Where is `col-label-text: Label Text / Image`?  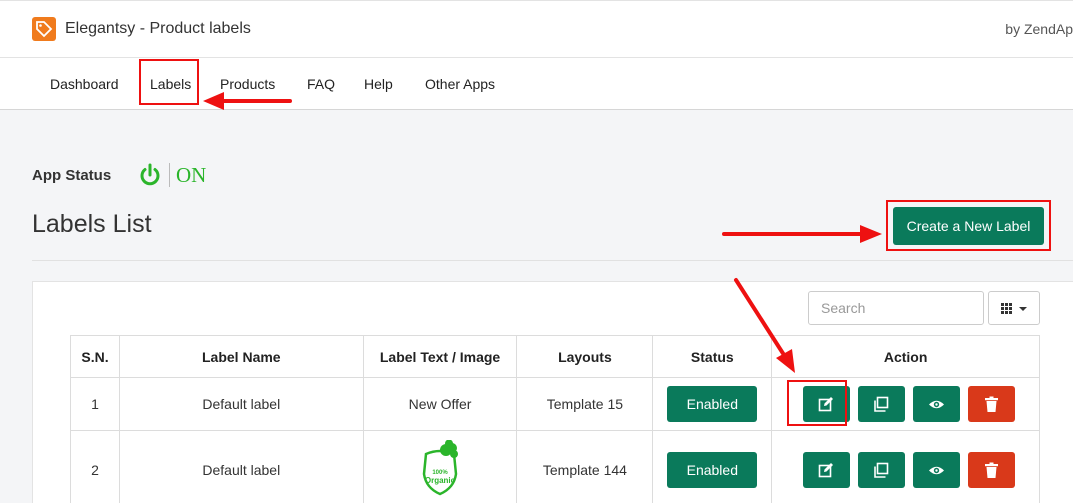
col-label-text: Label Text / Image is located at coordinates (440, 356).